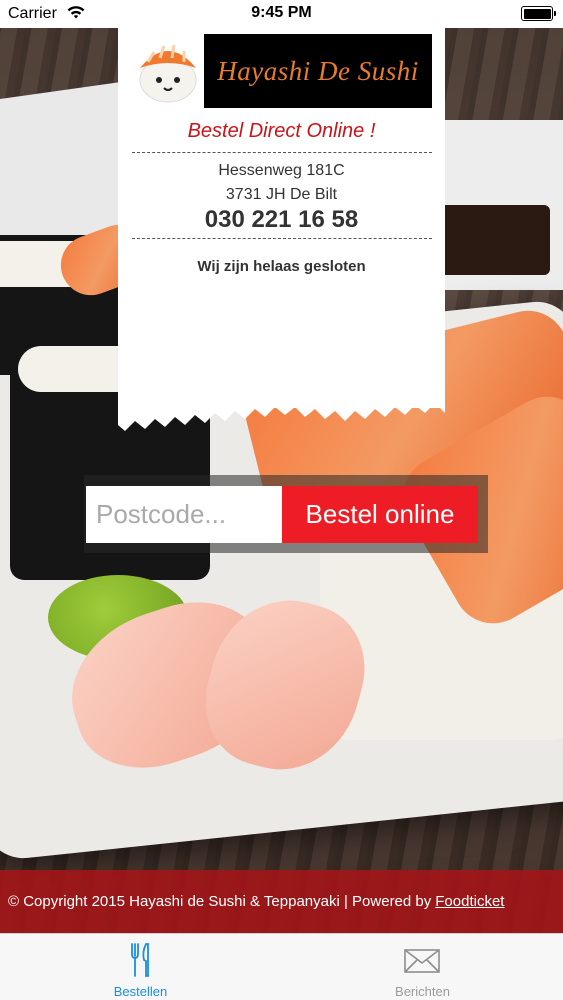 This screenshot has height=1000, width=563. Describe the element at coordinates (281, 170) in the screenshot. I see `address-street: Hessenweg 181C` at that location.